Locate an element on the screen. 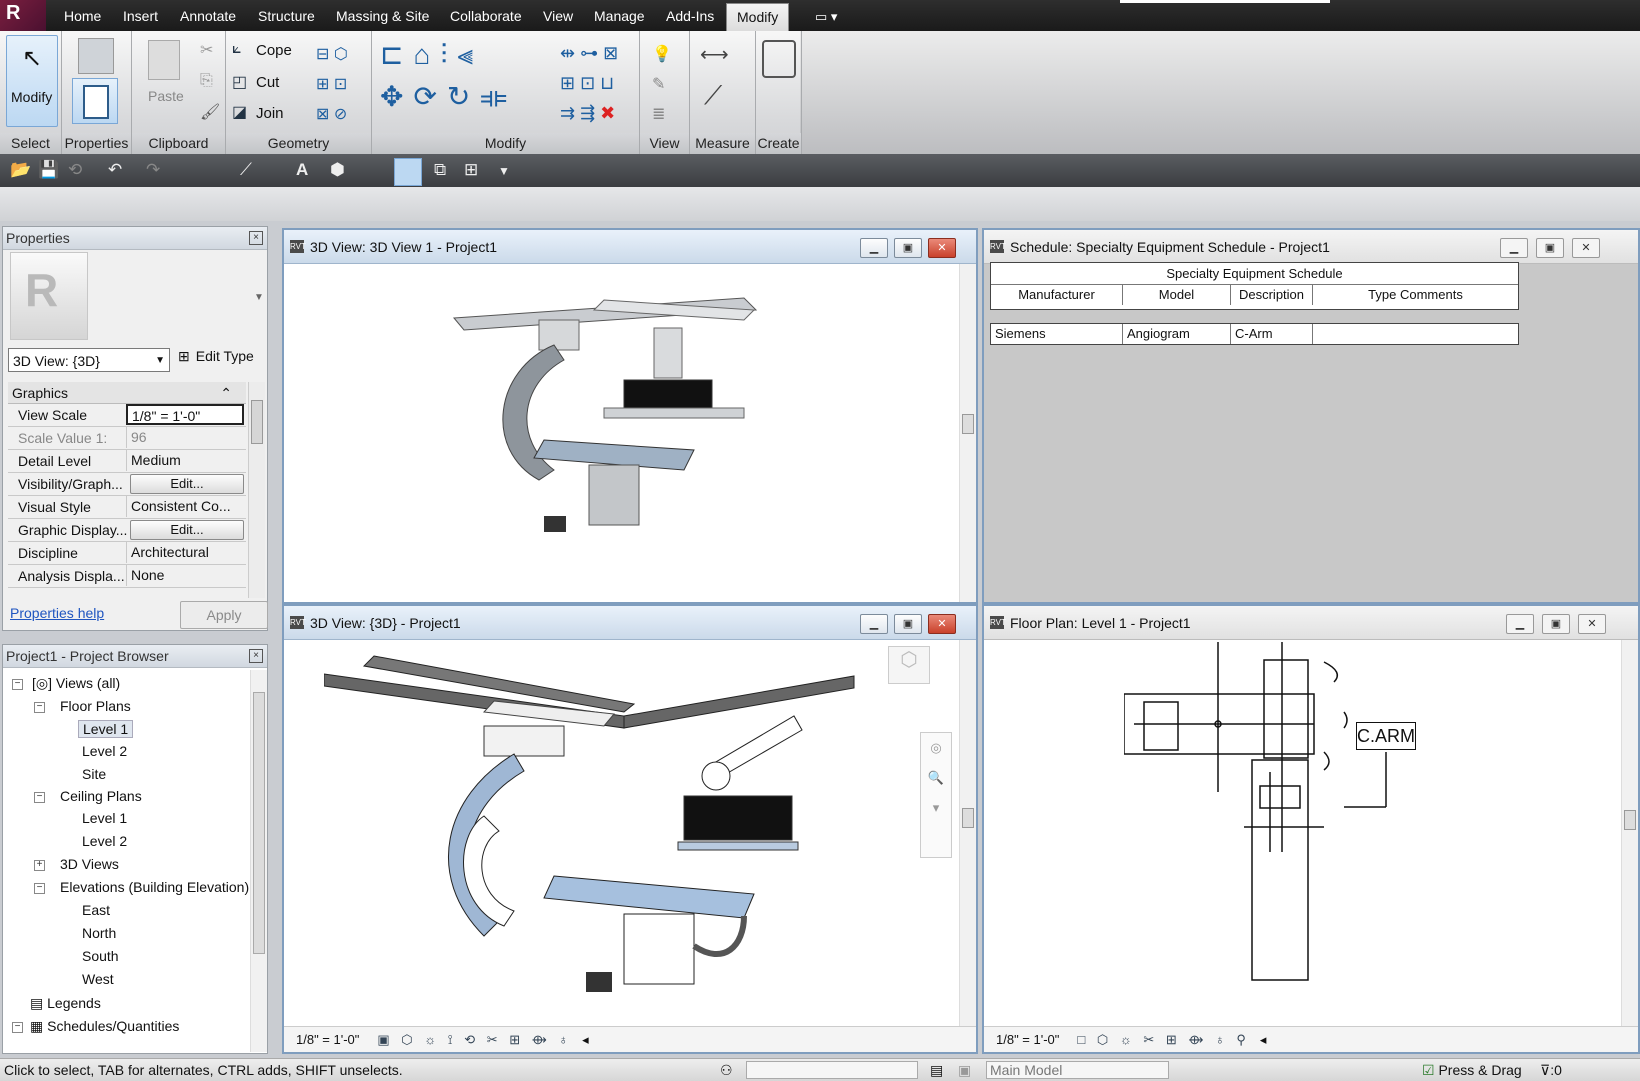  table-row: Siemens Angiogram C-Arm is located at coordinates (1254, 334).